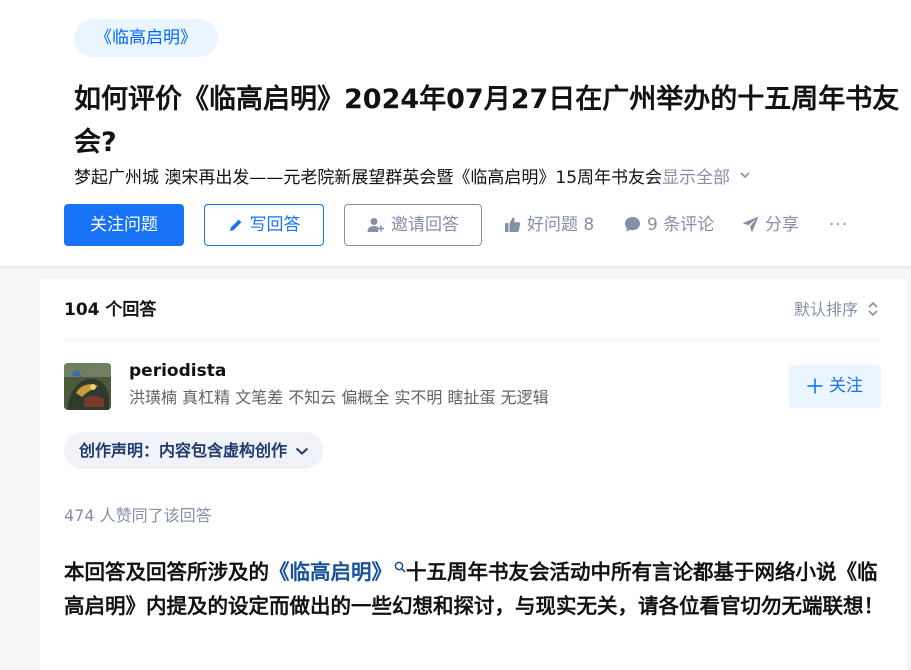  I want to click on creation-statement-label: 创作声明：内容包含虚构创作, so click(183, 450).